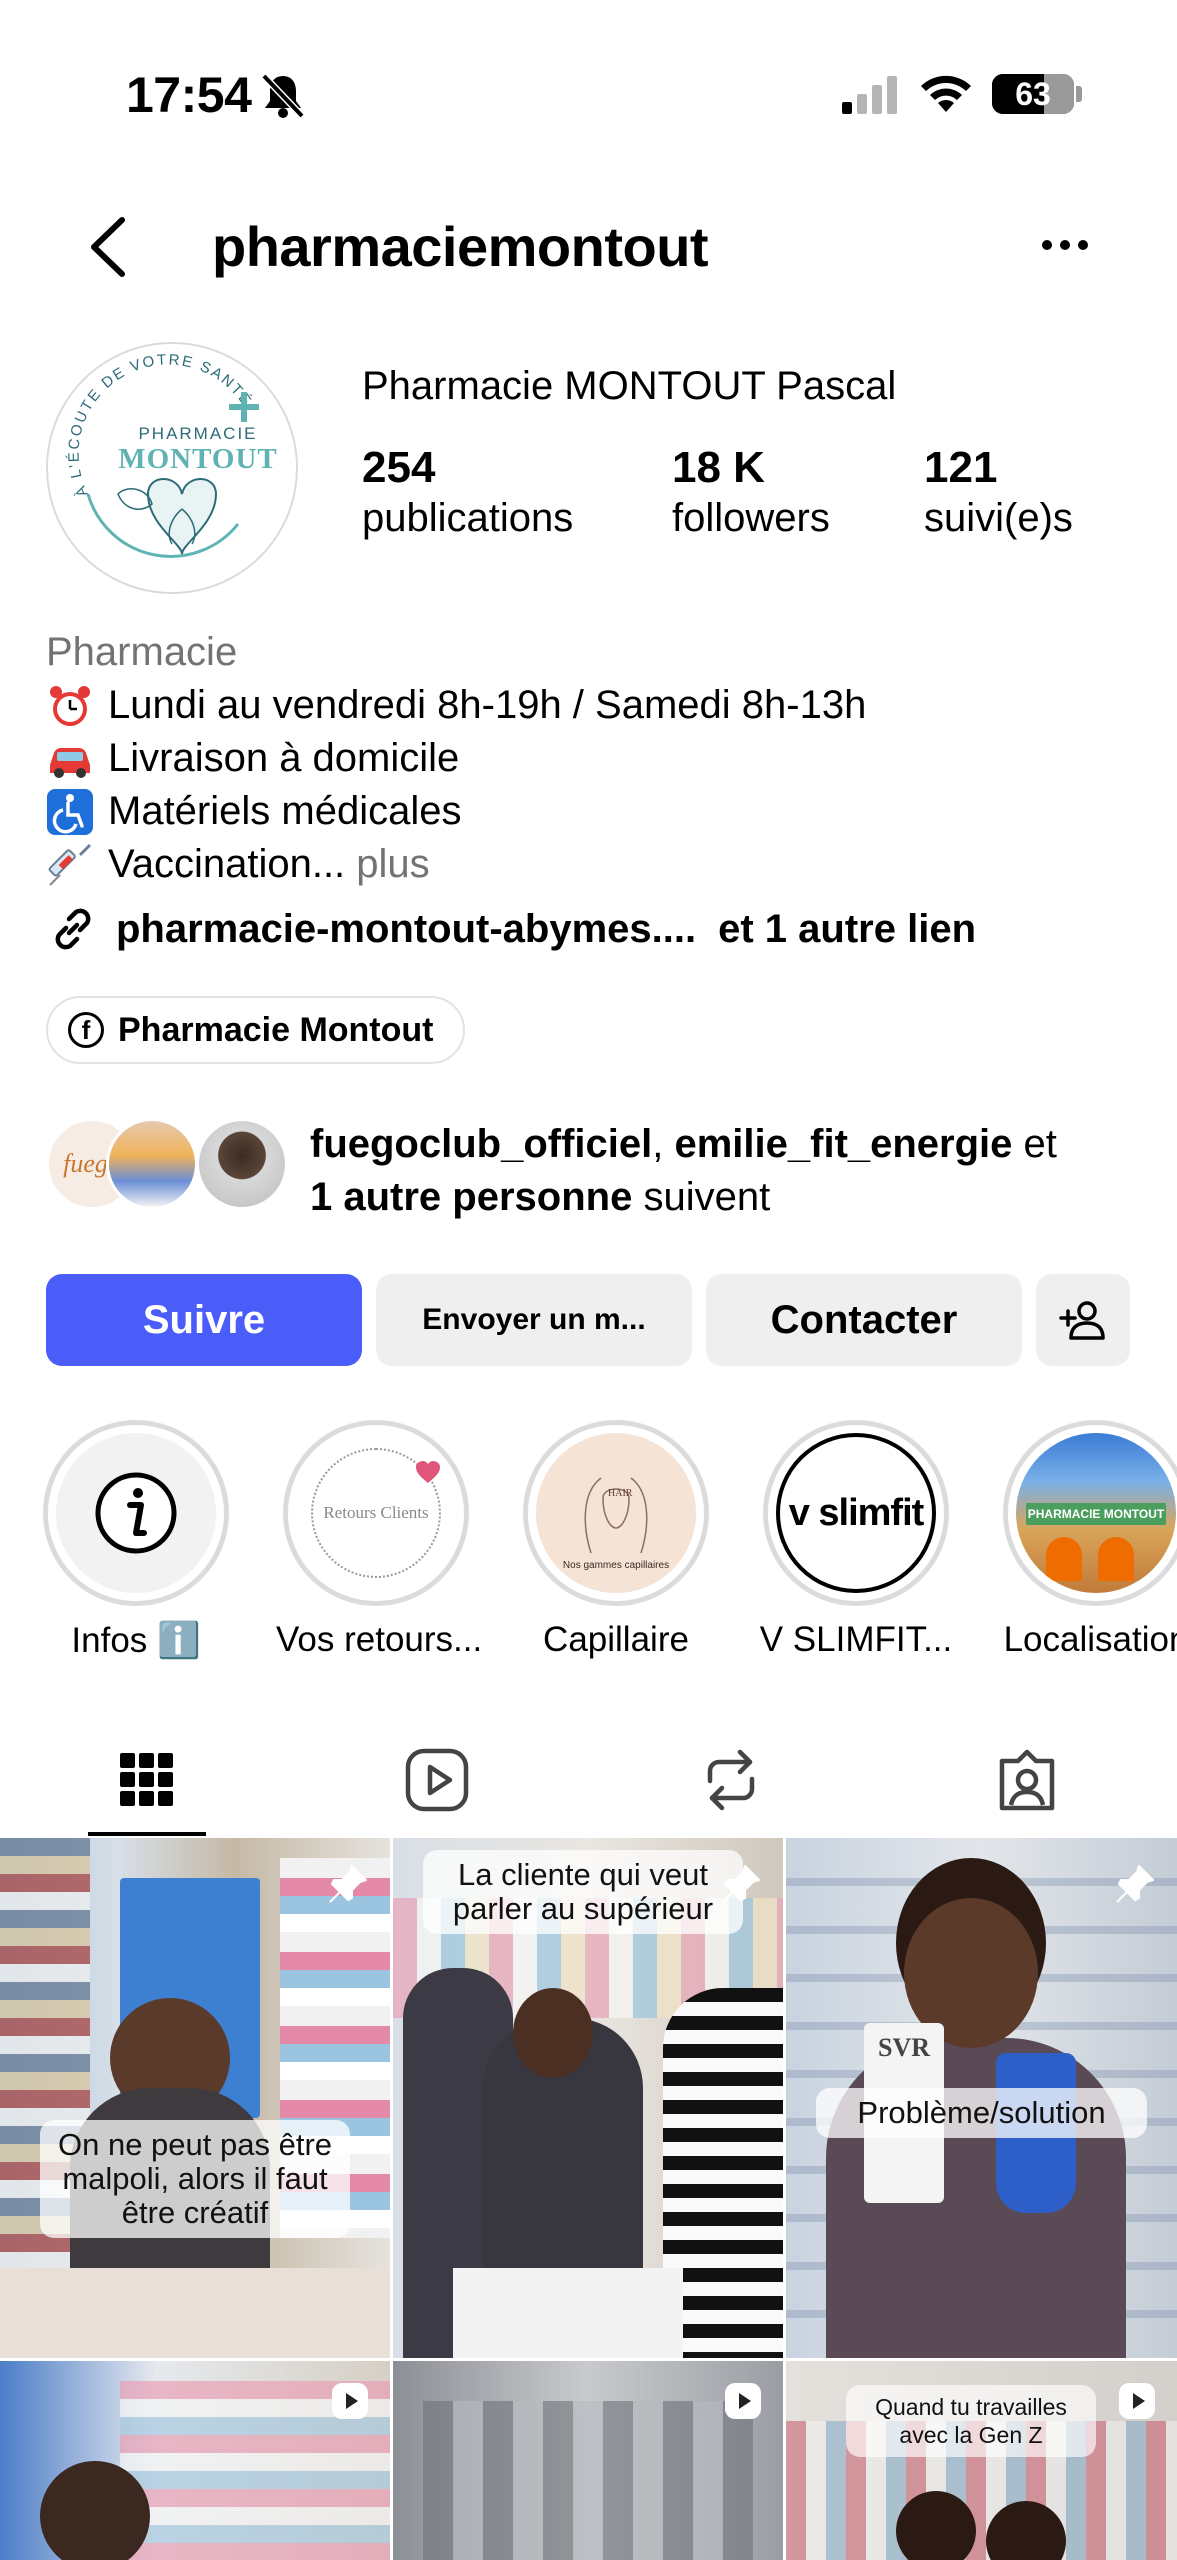 Image resolution: width=1177 pixels, height=2560 pixels. Describe the element at coordinates (284, 758) in the screenshot. I see `bio-line-text: Livraison à domicile` at that location.